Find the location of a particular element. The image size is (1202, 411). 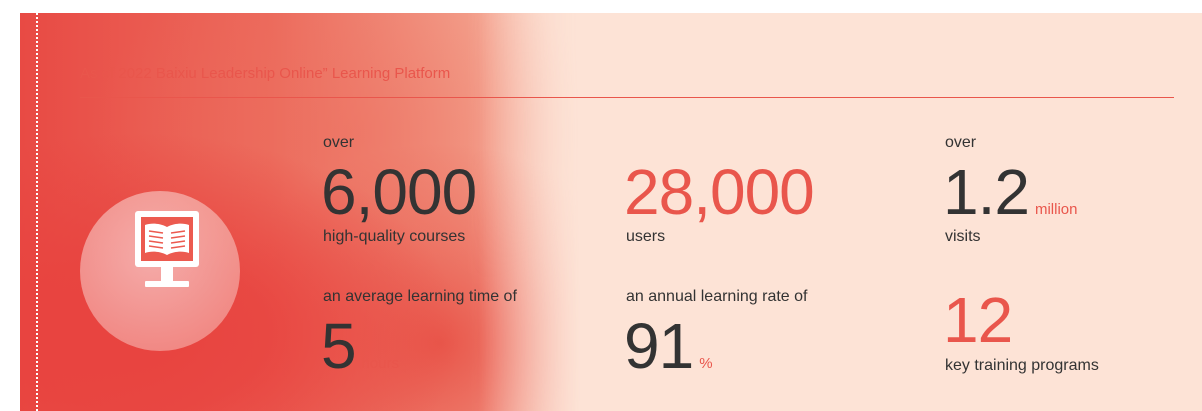

stat-courses-label: high-quality courses is located at coordinates (394, 236).